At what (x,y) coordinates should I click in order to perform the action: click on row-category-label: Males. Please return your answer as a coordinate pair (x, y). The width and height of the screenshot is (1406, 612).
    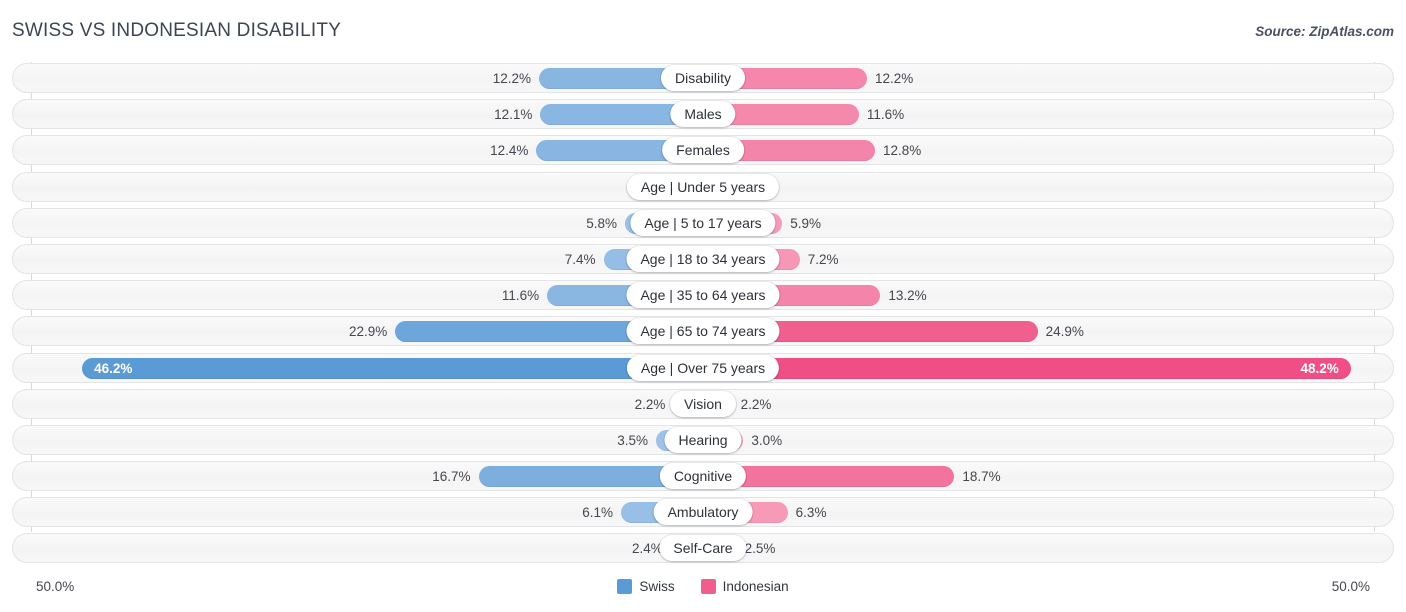
    Looking at the image, I should click on (703, 114).